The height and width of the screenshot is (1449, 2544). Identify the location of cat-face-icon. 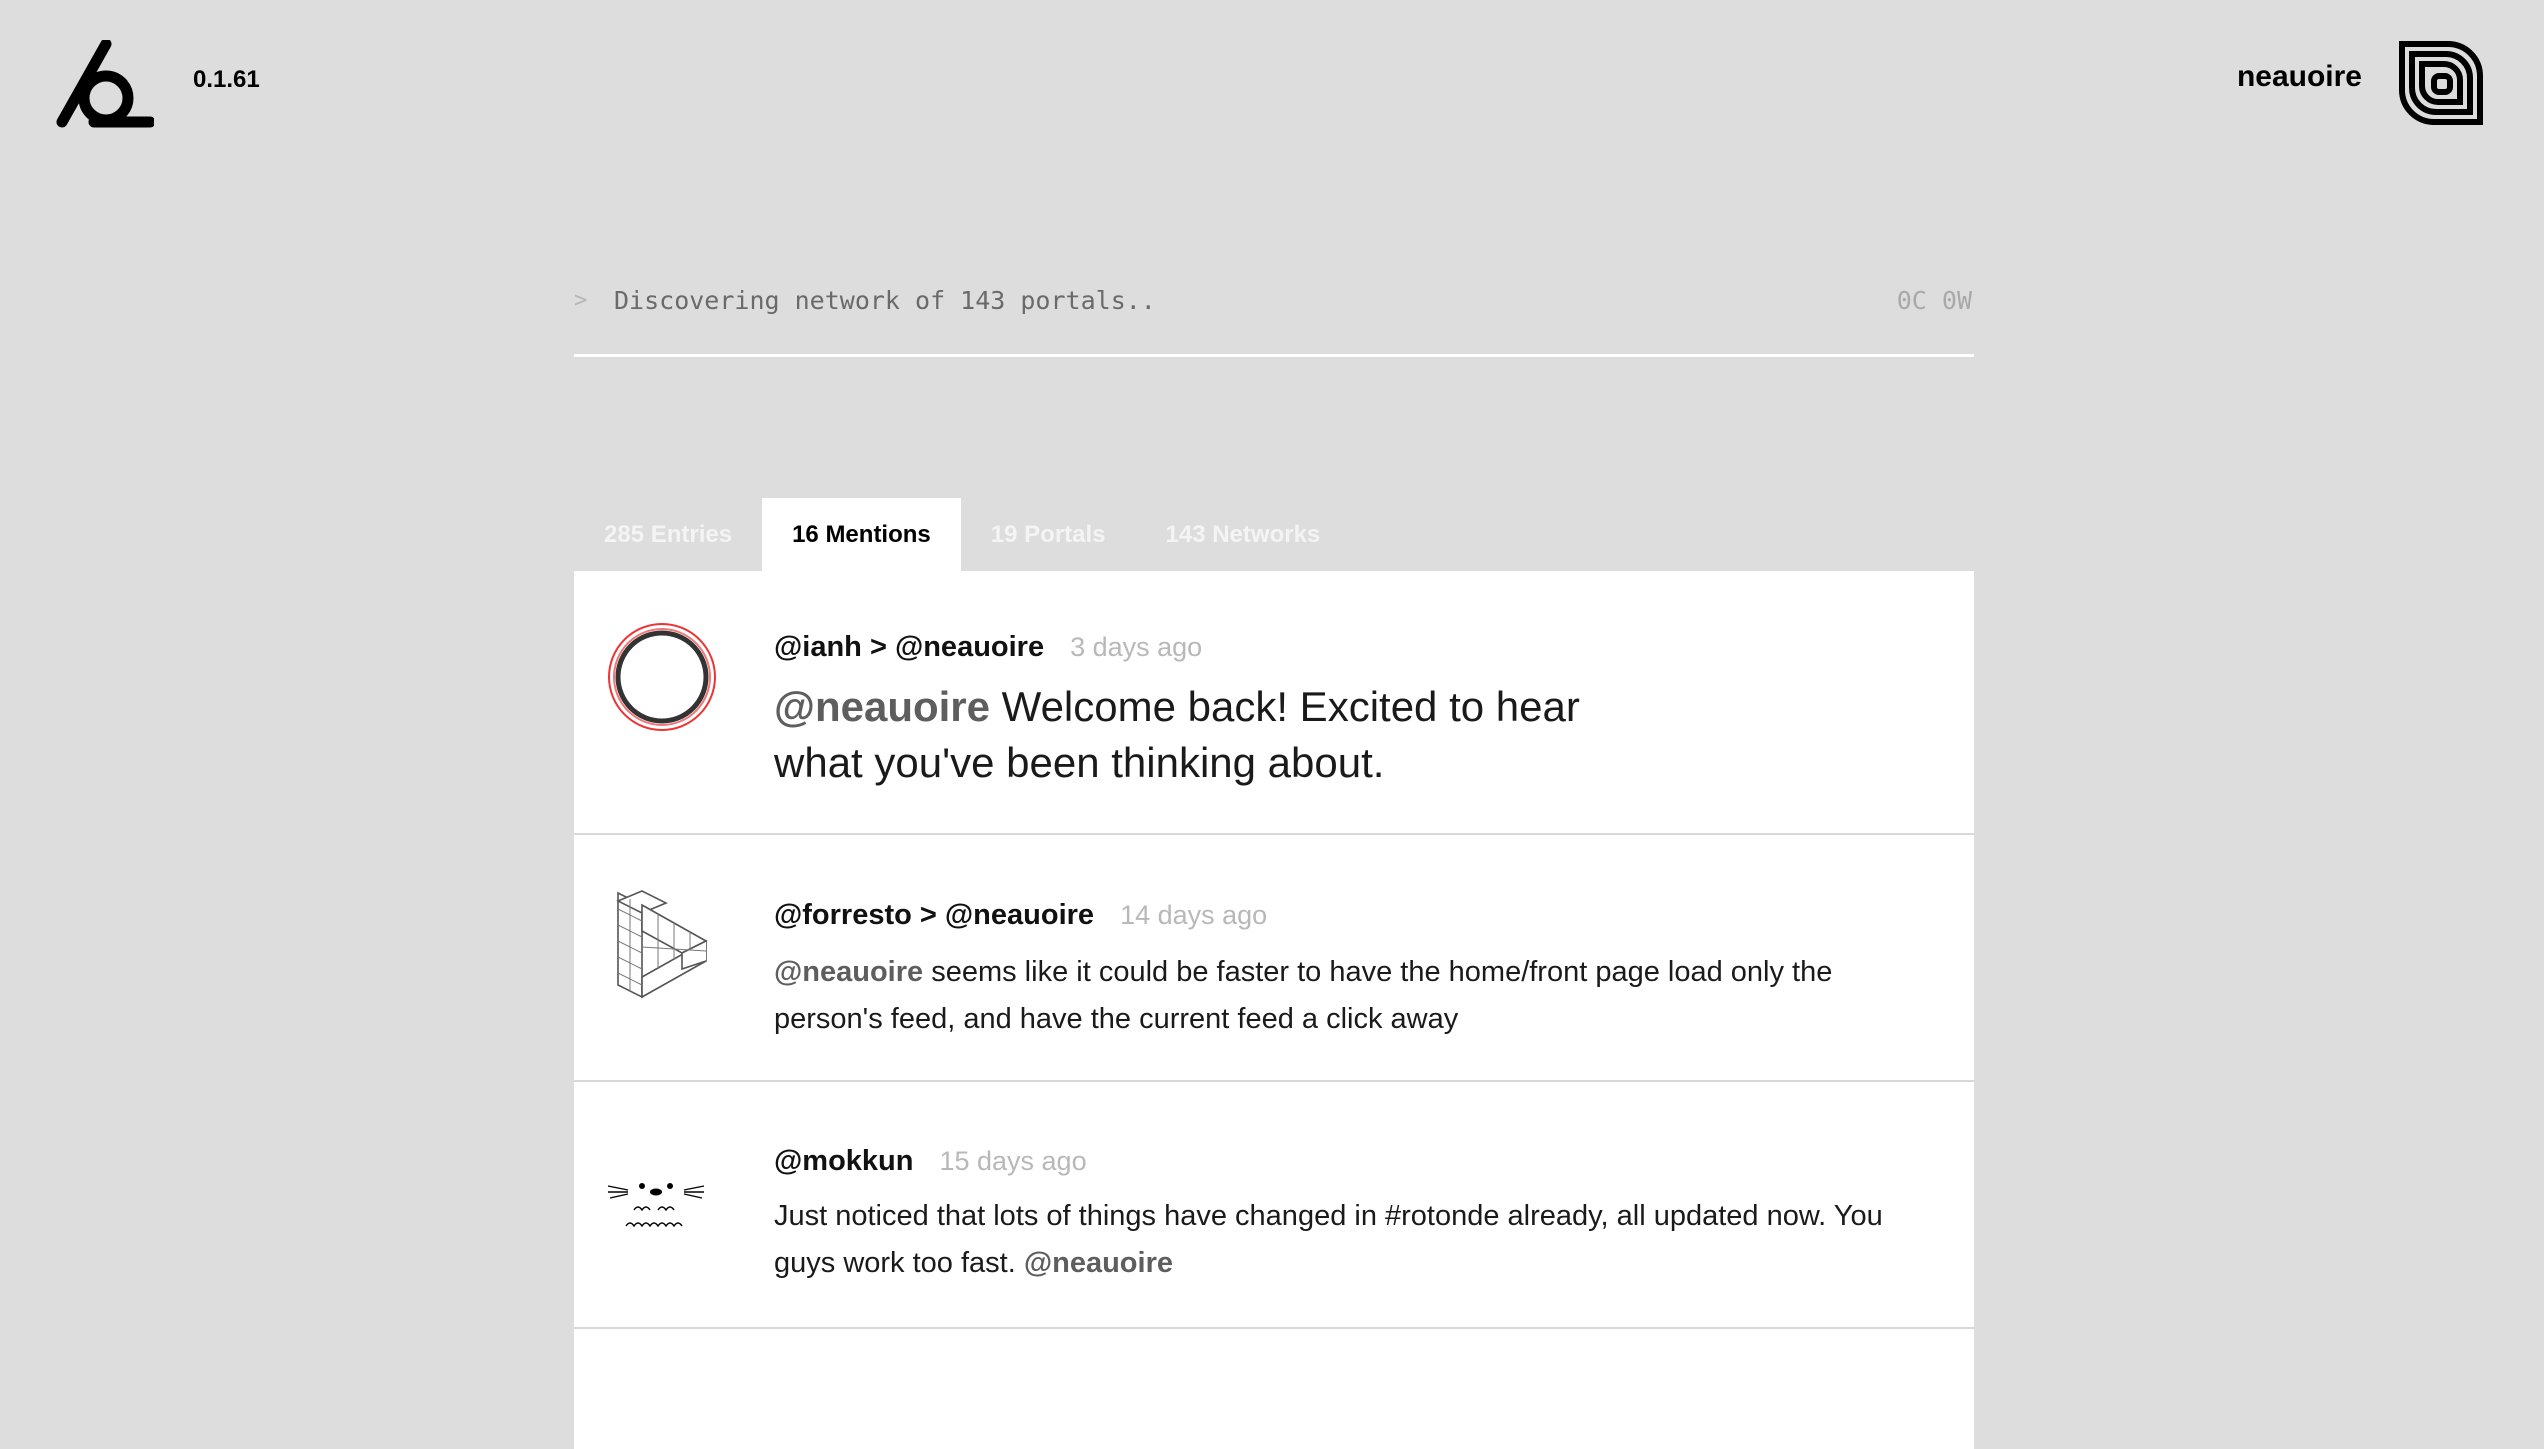
(656, 1202).